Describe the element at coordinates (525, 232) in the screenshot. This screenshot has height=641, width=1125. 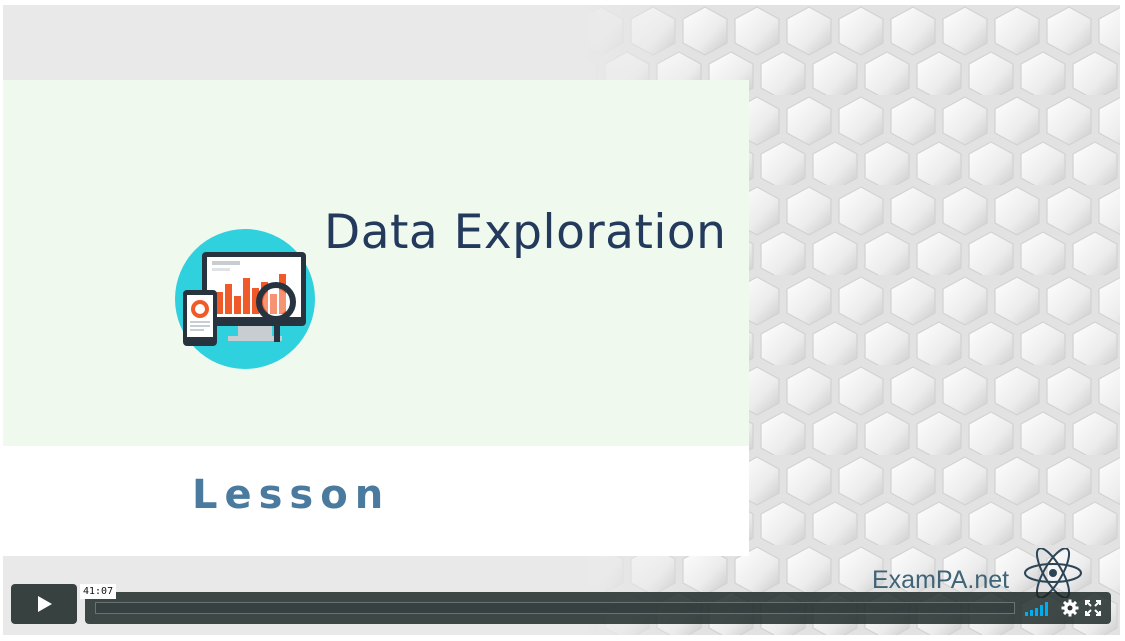
I see `slide-title: Data Exploration` at that location.